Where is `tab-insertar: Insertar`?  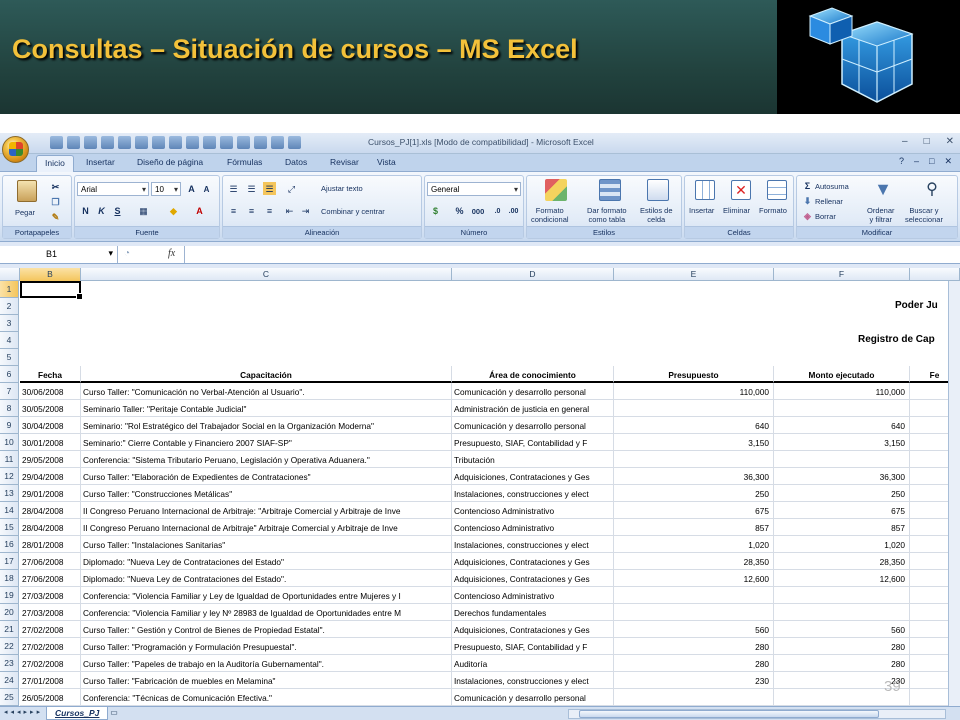
tab-insertar: Insertar is located at coordinates (100, 162).